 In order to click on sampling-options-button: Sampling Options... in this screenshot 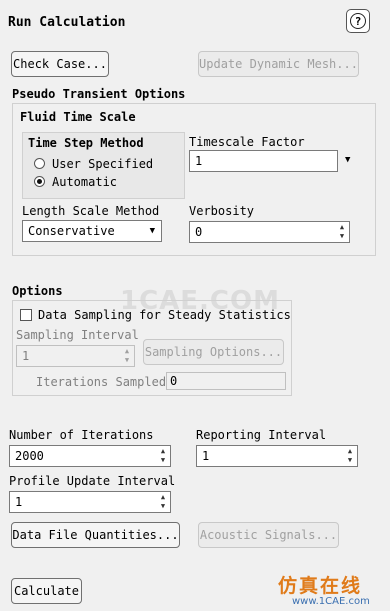, I will do `click(213, 352)`.